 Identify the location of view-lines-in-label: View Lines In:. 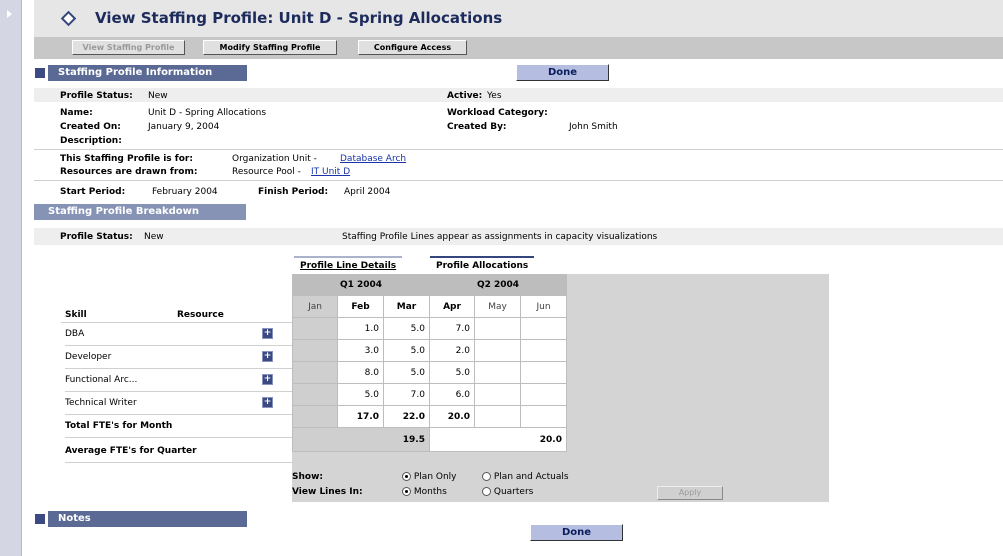
(327, 492).